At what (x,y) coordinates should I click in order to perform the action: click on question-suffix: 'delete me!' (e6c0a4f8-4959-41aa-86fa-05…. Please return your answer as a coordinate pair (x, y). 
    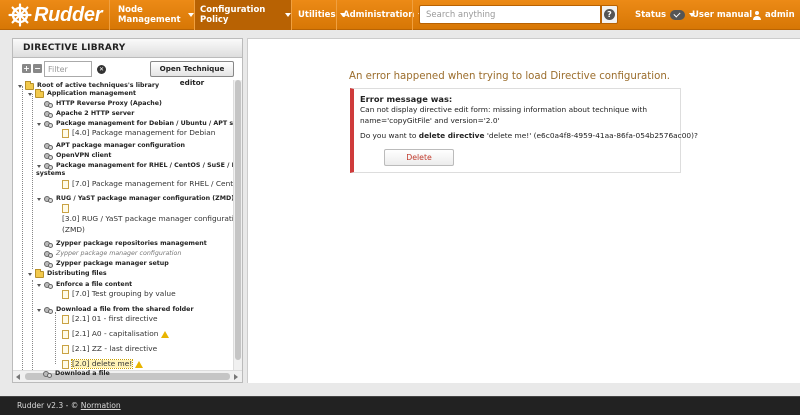
    Looking at the image, I should click on (592, 135).